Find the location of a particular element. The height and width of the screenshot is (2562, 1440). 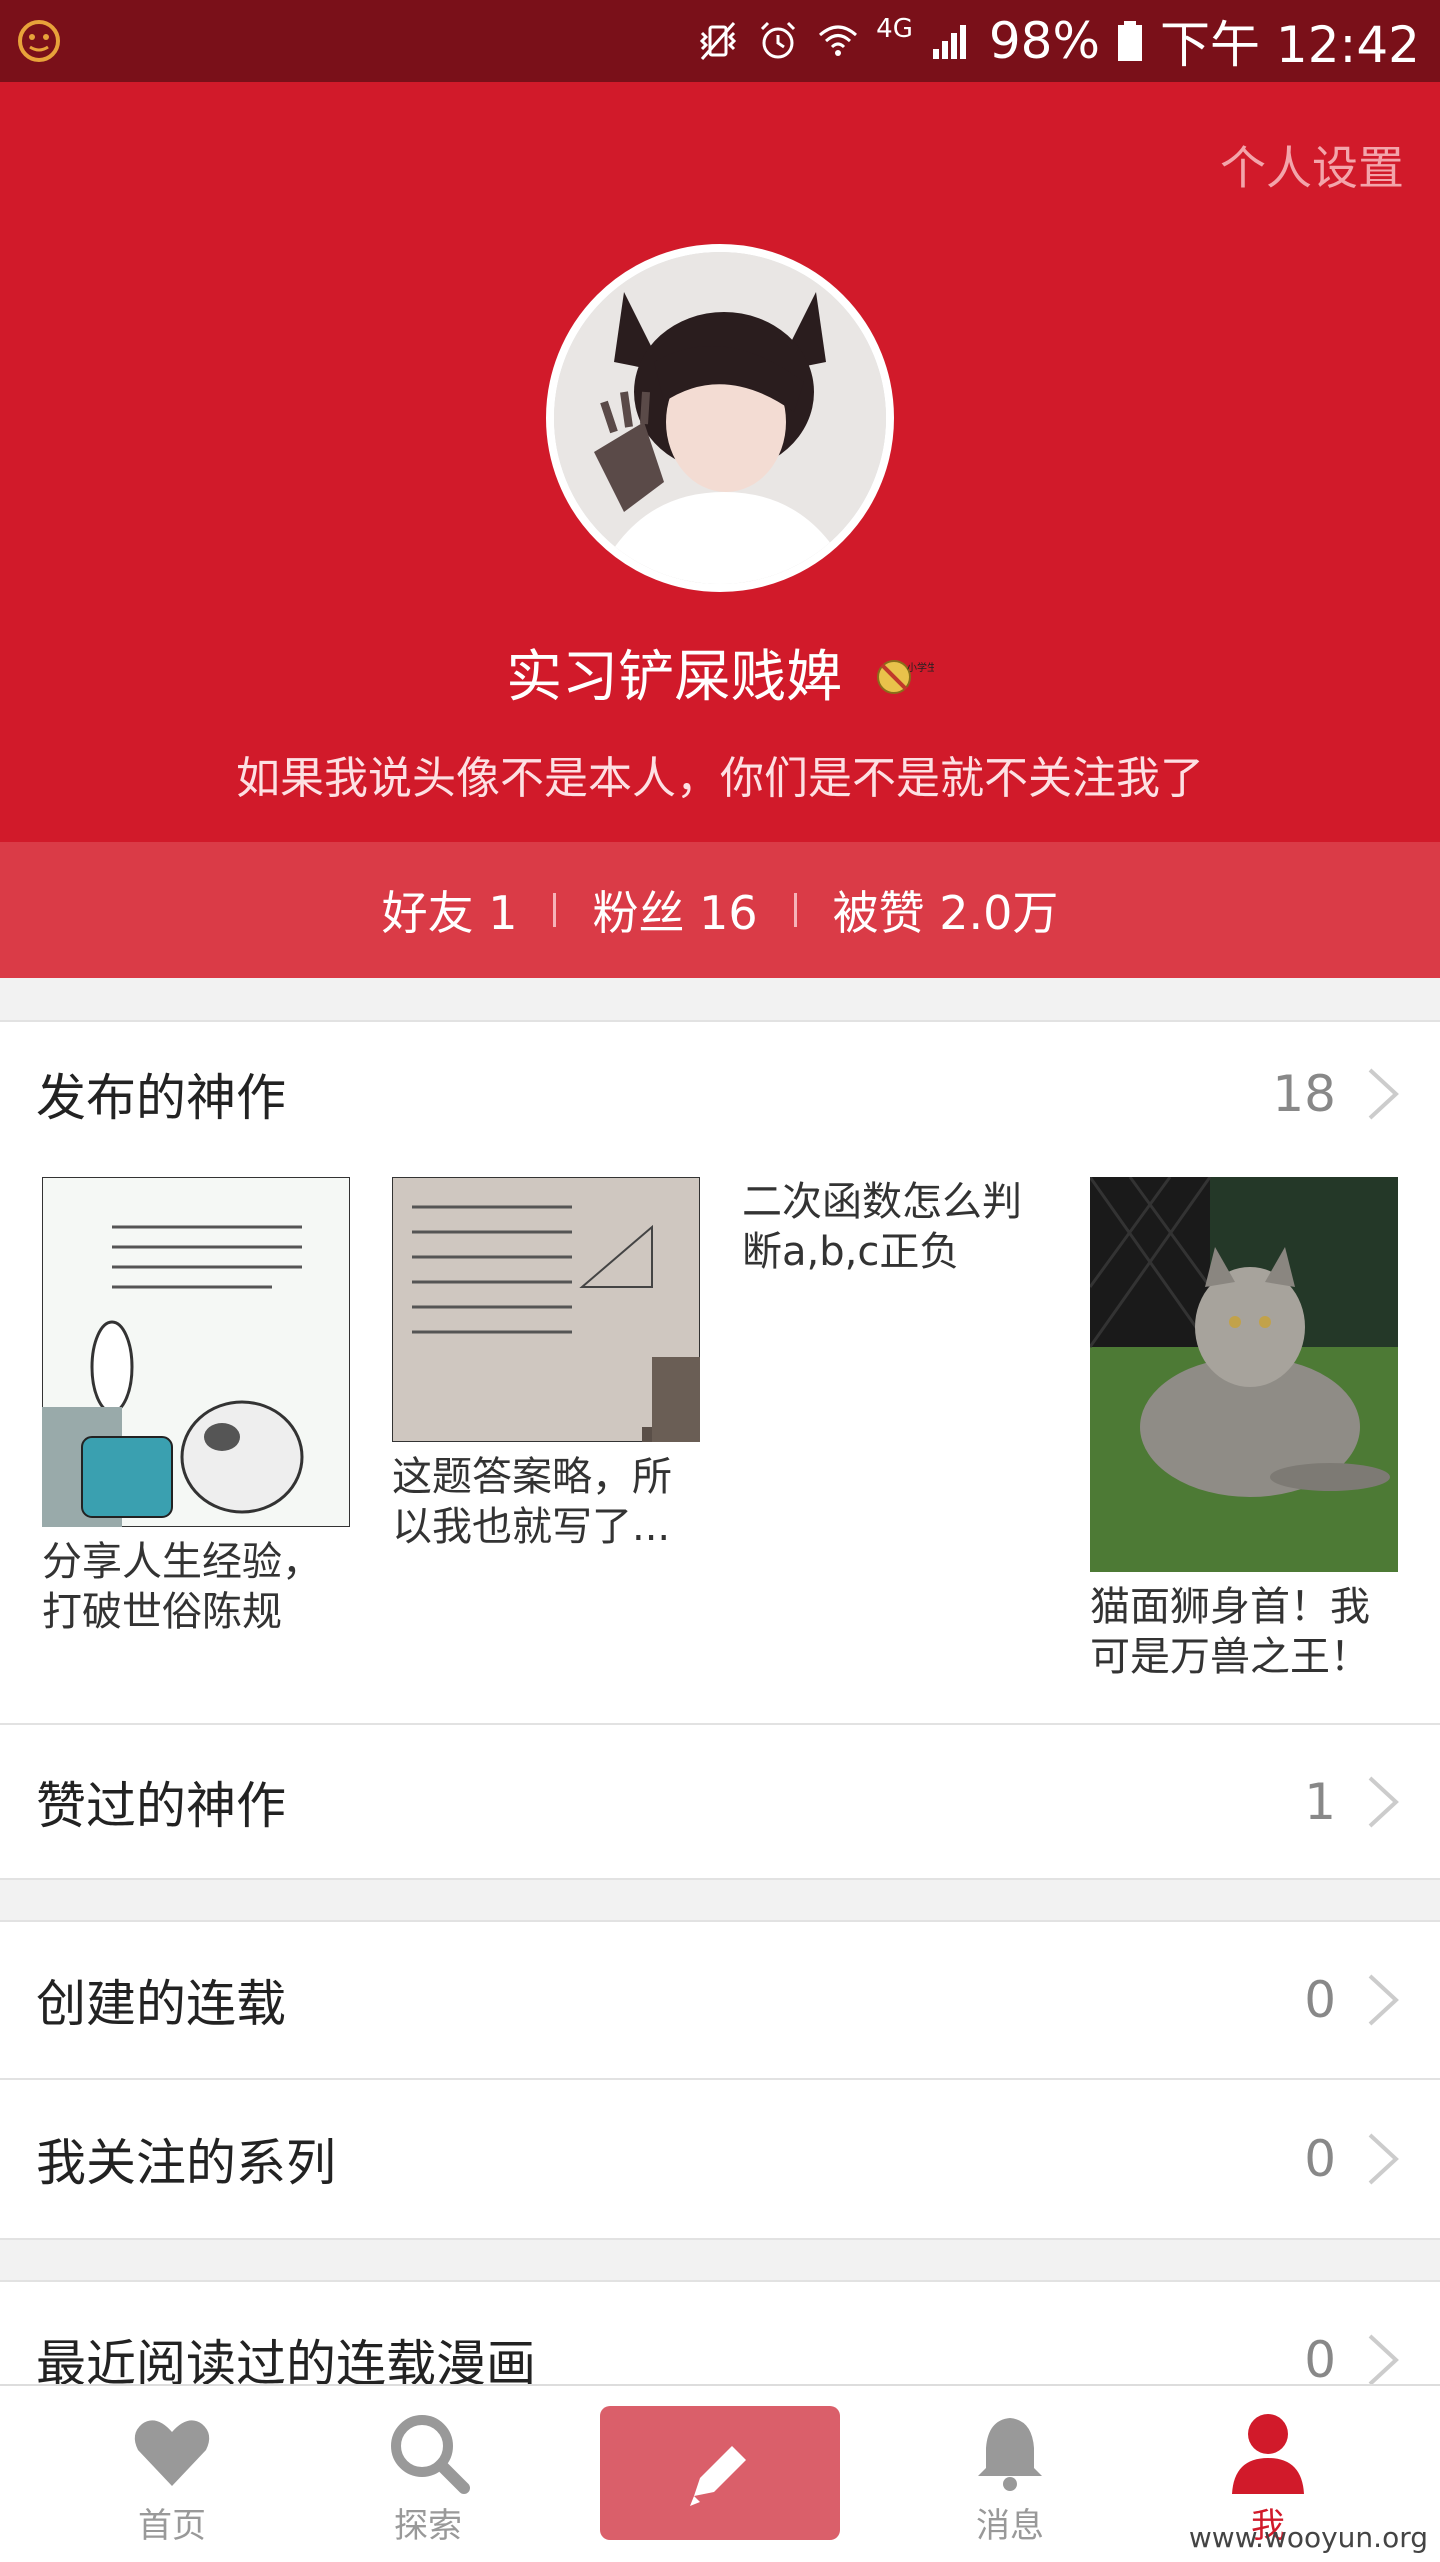

username-row: 实习铲屎贱婢 小学生 is located at coordinates (720, 672).